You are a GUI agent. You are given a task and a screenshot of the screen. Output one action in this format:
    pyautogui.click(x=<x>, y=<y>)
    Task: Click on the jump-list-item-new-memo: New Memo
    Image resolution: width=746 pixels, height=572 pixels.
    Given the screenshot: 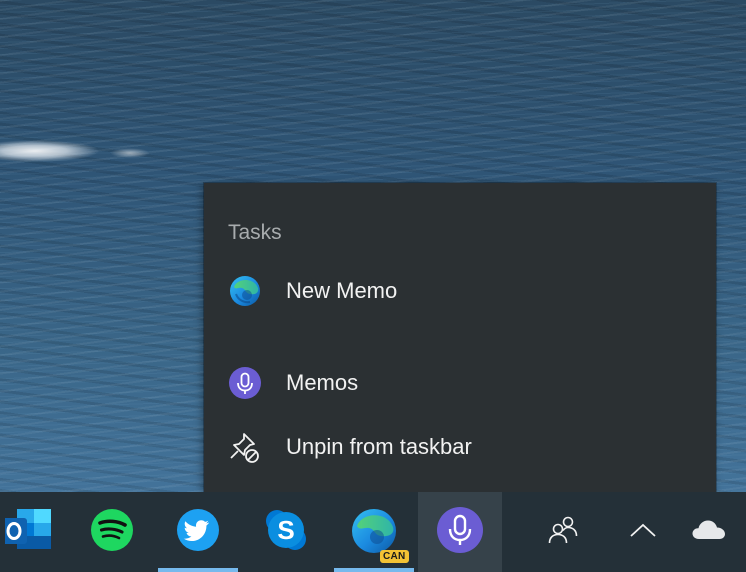 What is the action you would take?
    pyautogui.click(x=460, y=291)
    